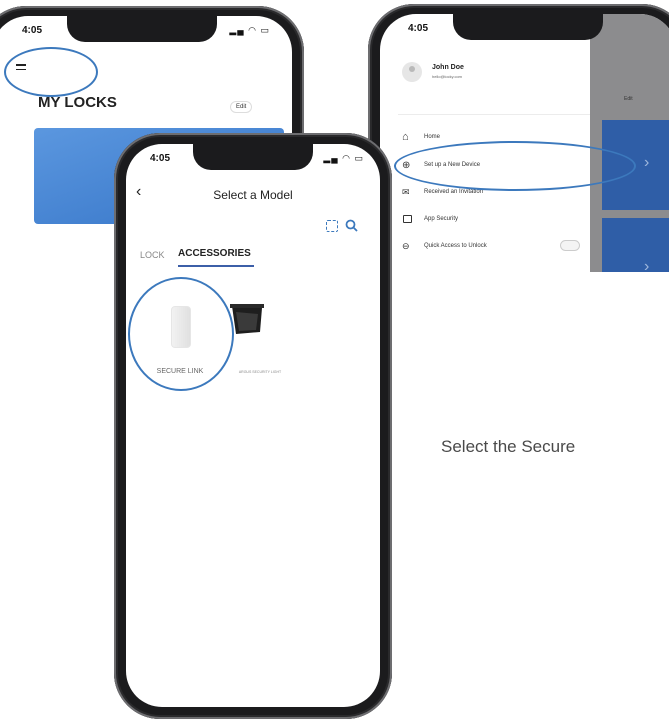 The width and height of the screenshot is (669, 719). I want to click on avatar, so click(412, 72).